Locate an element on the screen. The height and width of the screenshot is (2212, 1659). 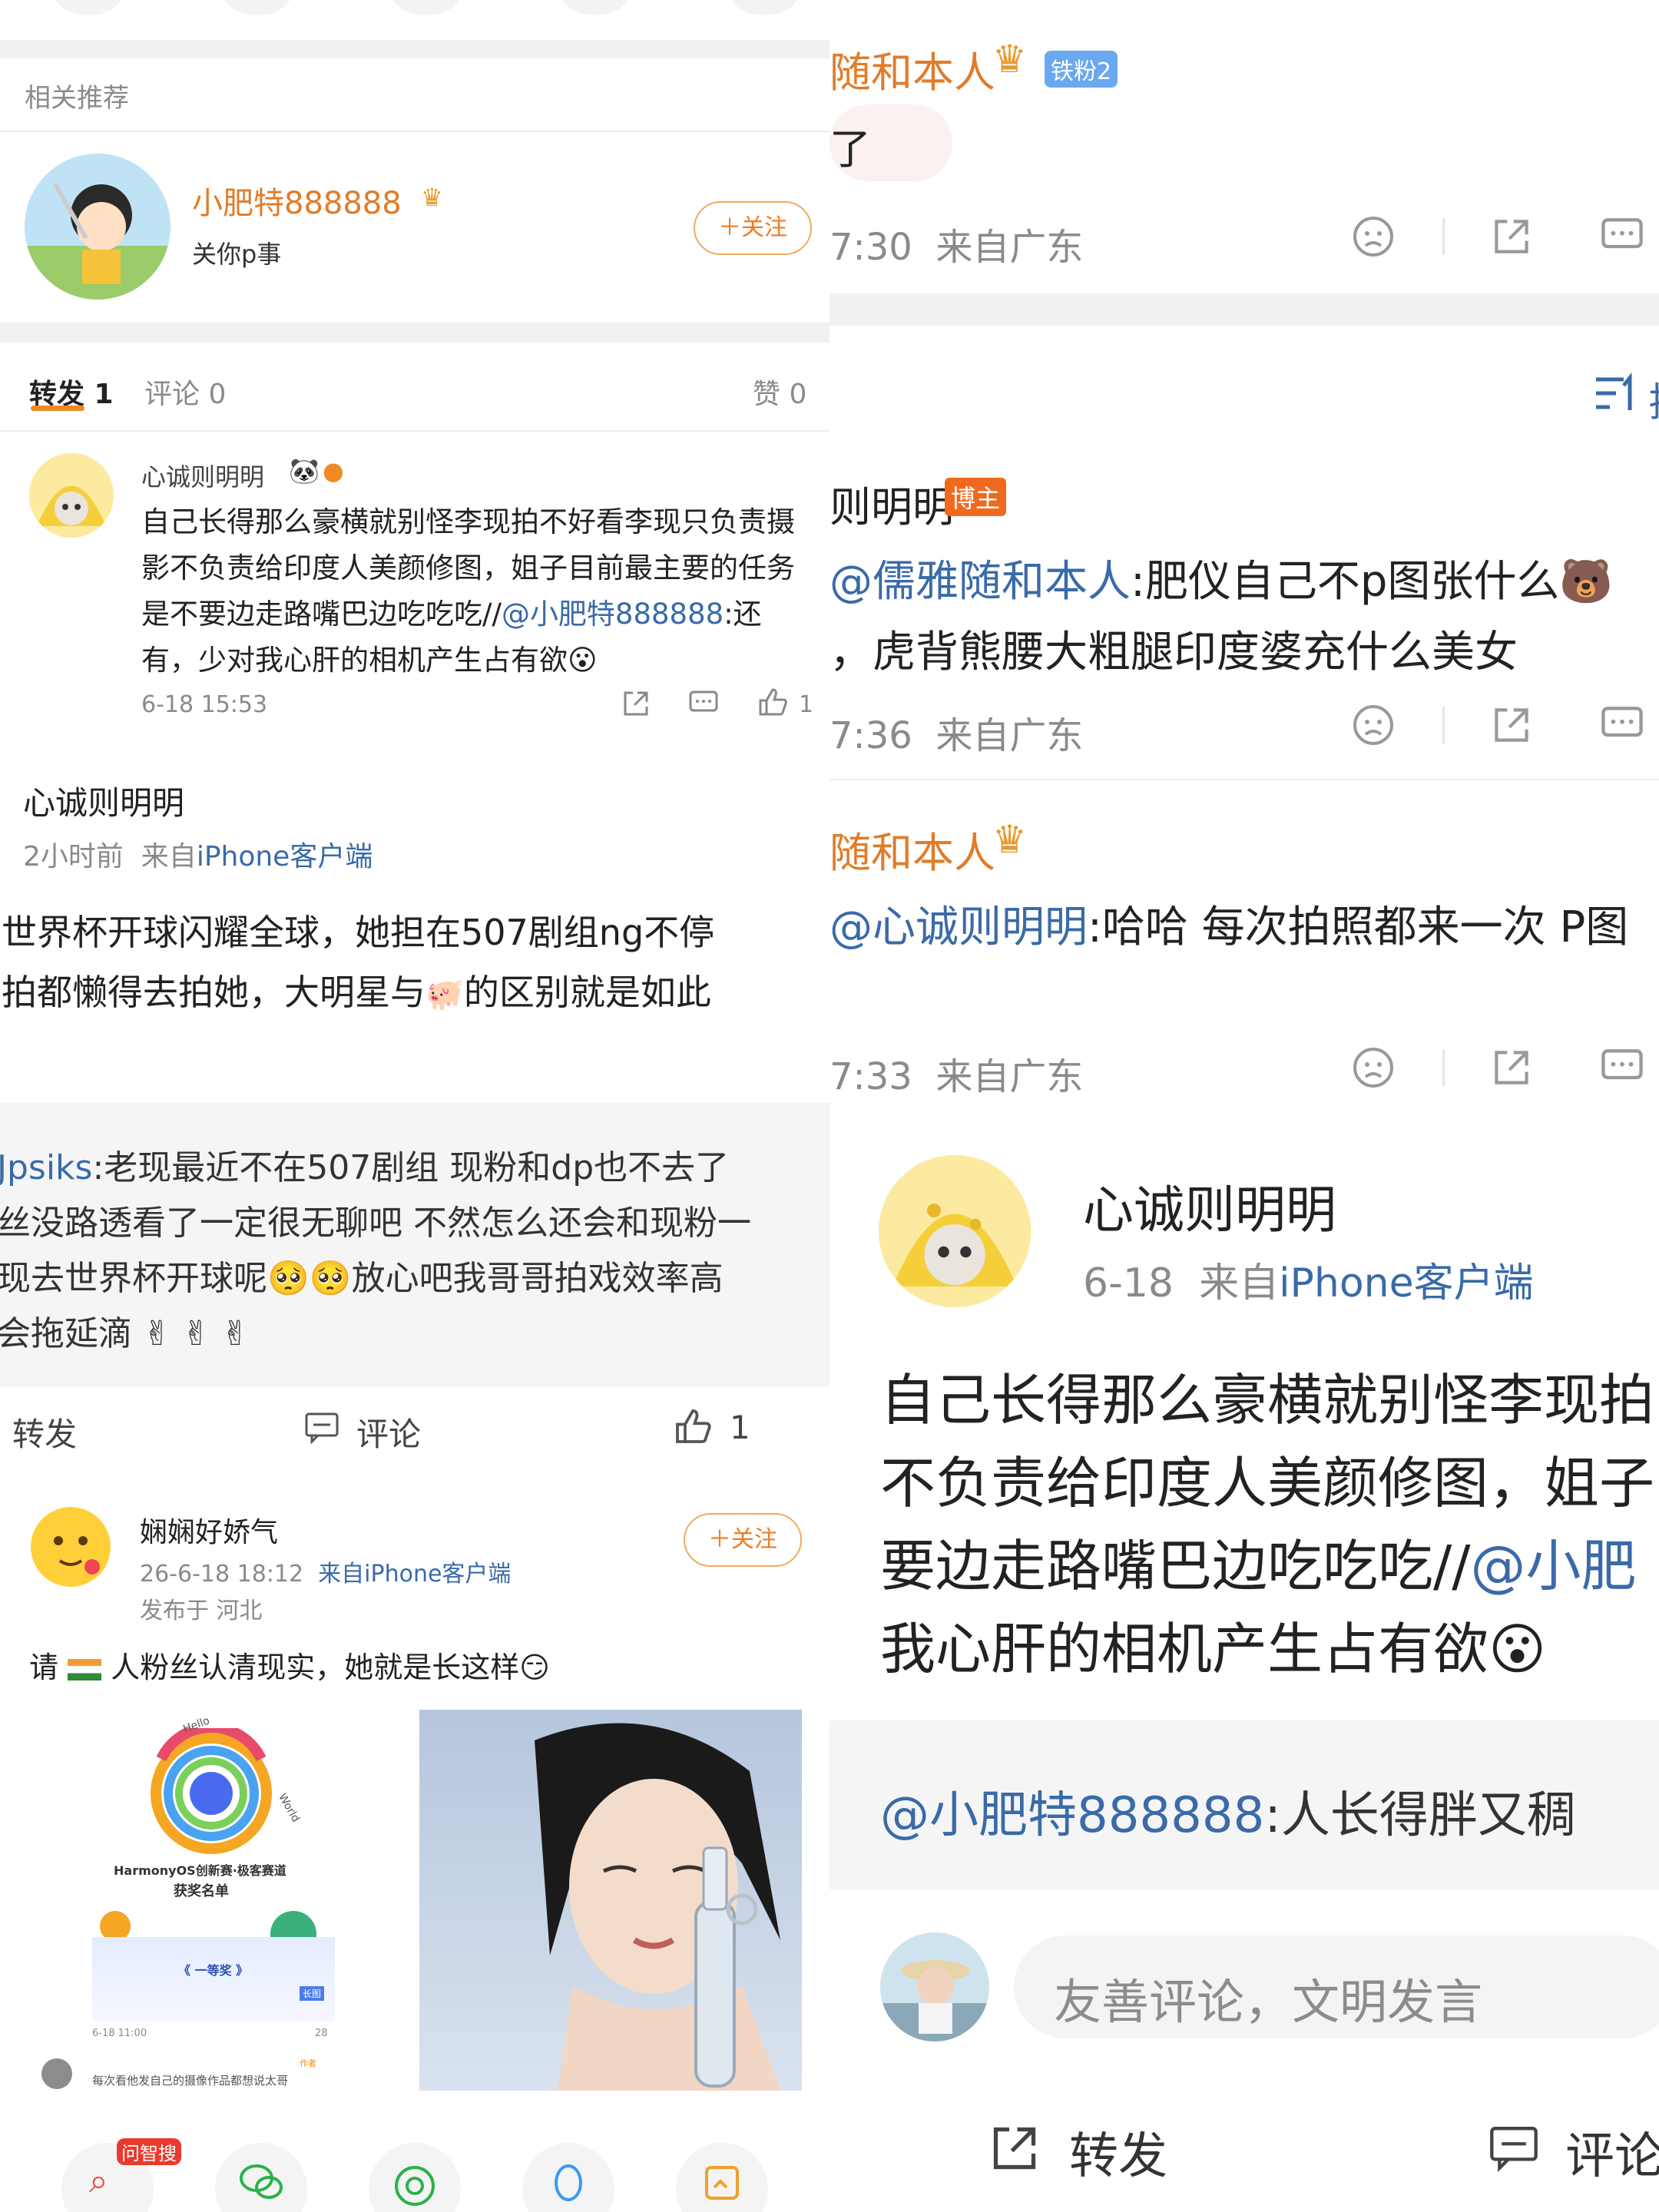
quote-line-4: 会拖延滴 ✌ ✌ ✌ is located at coordinates (125, 1331).